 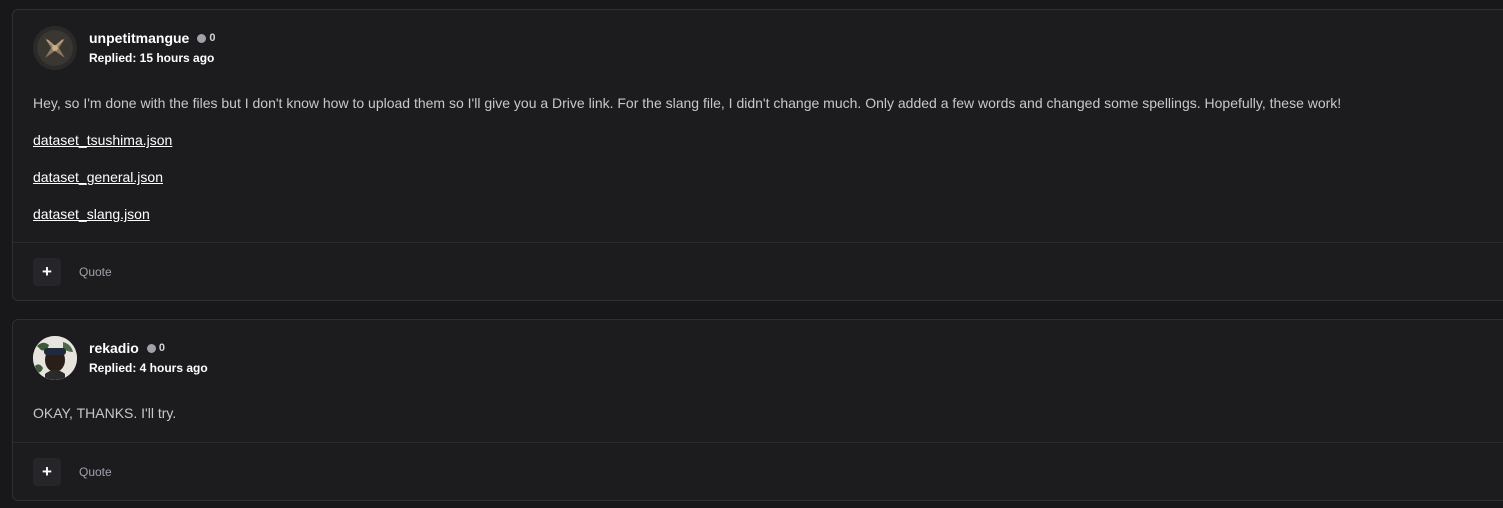 I want to click on replied-timestamp: Replied: 15 hours ago, so click(x=152, y=58).